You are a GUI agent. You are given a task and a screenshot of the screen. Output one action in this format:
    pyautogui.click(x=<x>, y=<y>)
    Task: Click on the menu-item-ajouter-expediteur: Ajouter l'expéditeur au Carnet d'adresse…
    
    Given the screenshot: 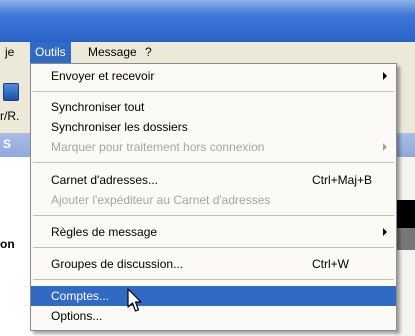 What is the action you would take?
    pyautogui.click(x=213, y=200)
    